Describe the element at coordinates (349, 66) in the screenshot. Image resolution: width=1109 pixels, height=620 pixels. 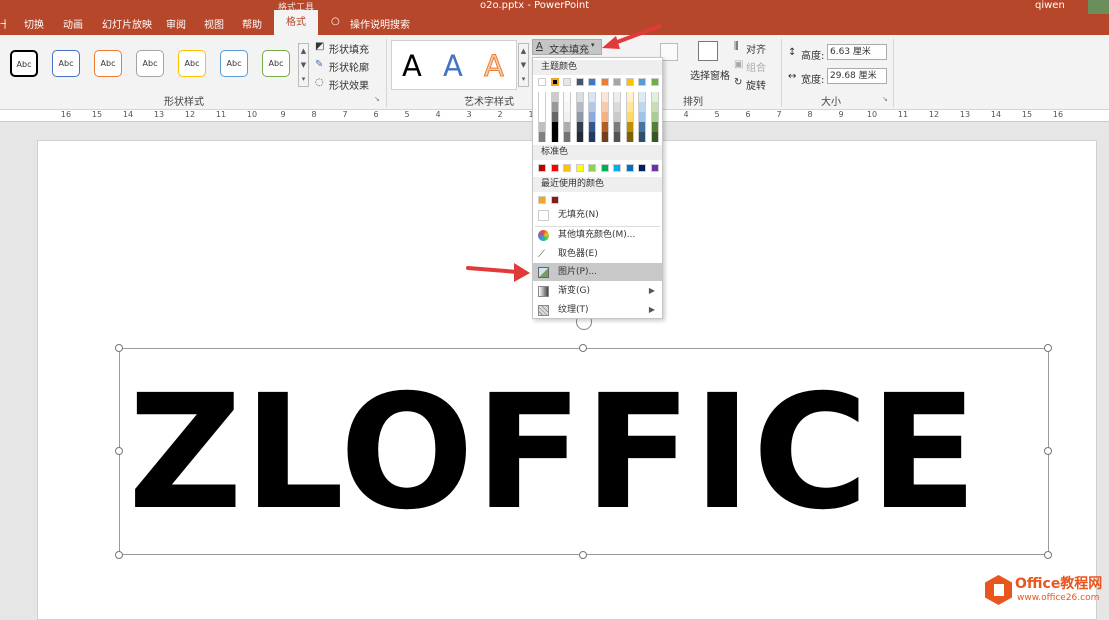
I see `shape-outline-button: 形状轮廓` at that location.